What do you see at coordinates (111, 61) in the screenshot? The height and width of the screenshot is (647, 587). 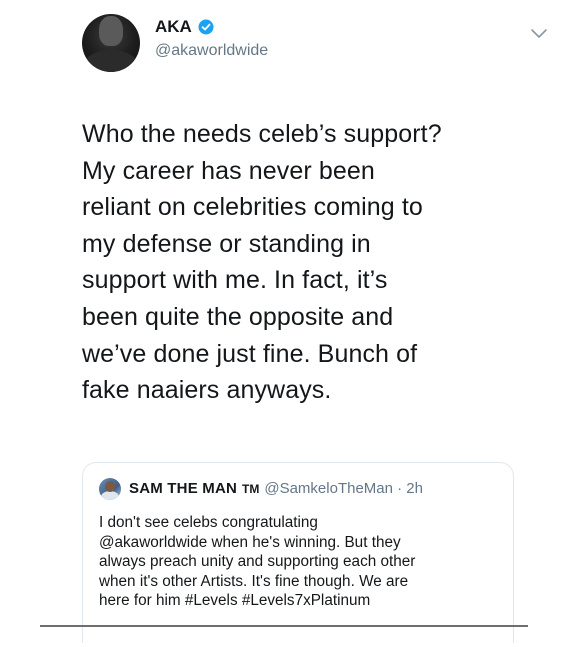 I see `avatar-shoulders-shape` at bounding box center [111, 61].